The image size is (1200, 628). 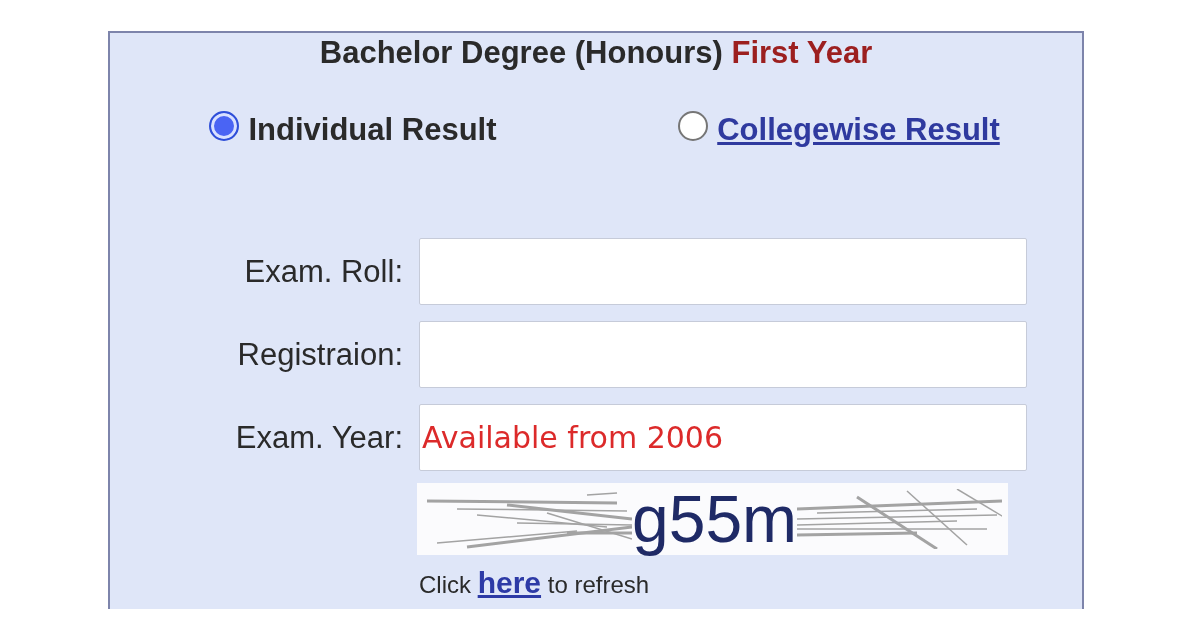 I want to click on field-label: Registraion:, so click(x=320, y=354).